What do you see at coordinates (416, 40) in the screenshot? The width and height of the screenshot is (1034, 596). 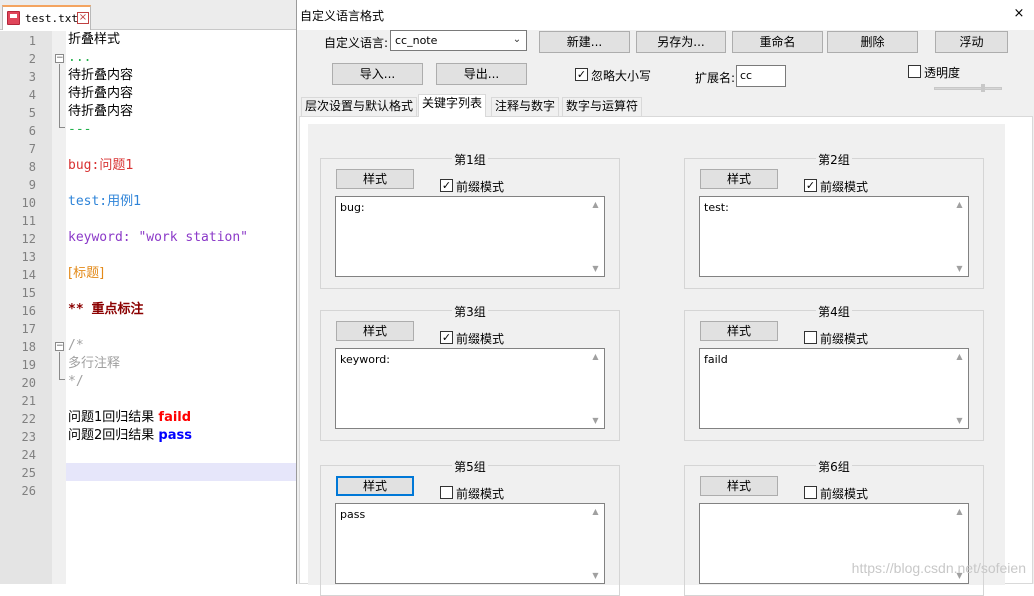 I see `language-select-value: cc_note` at bounding box center [416, 40].